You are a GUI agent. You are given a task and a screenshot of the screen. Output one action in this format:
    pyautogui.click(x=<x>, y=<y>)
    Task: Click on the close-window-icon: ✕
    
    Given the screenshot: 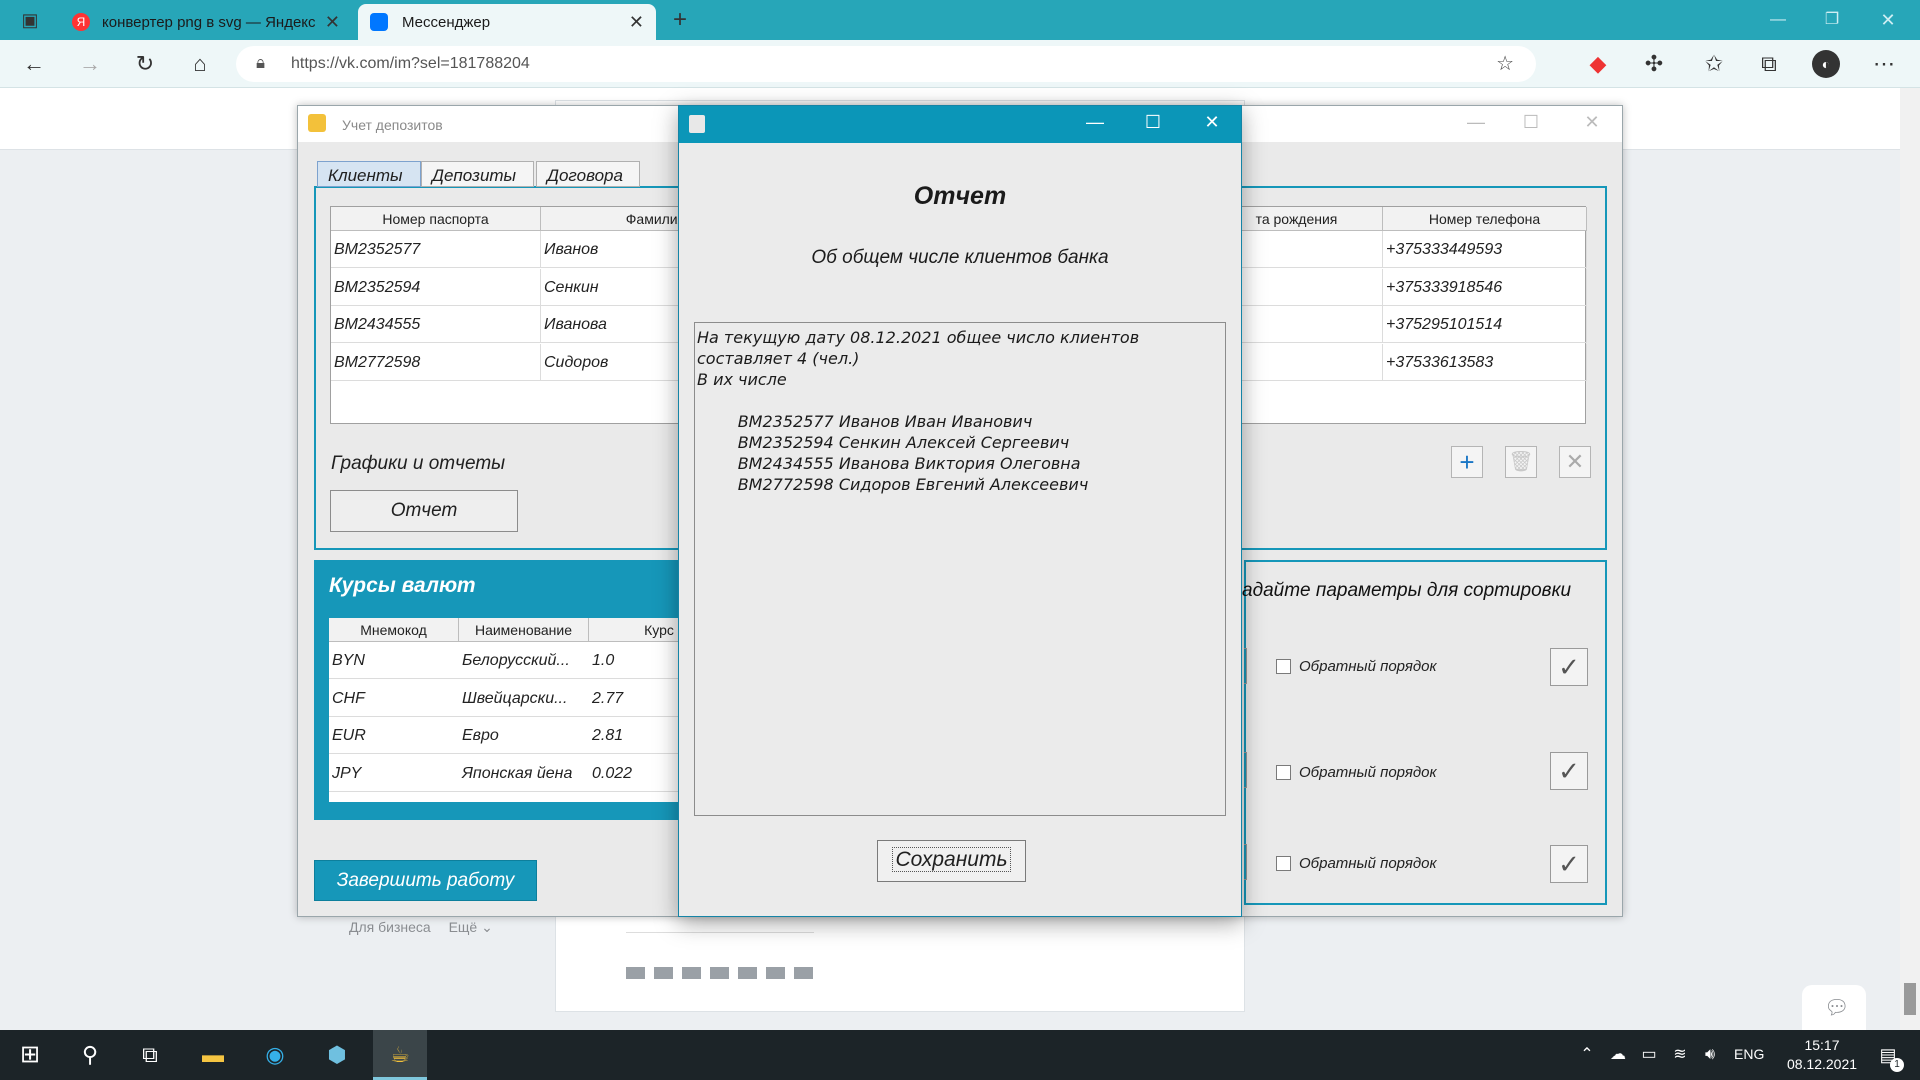 What is the action you would take?
    pyautogui.click(x=1888, y=20)
    